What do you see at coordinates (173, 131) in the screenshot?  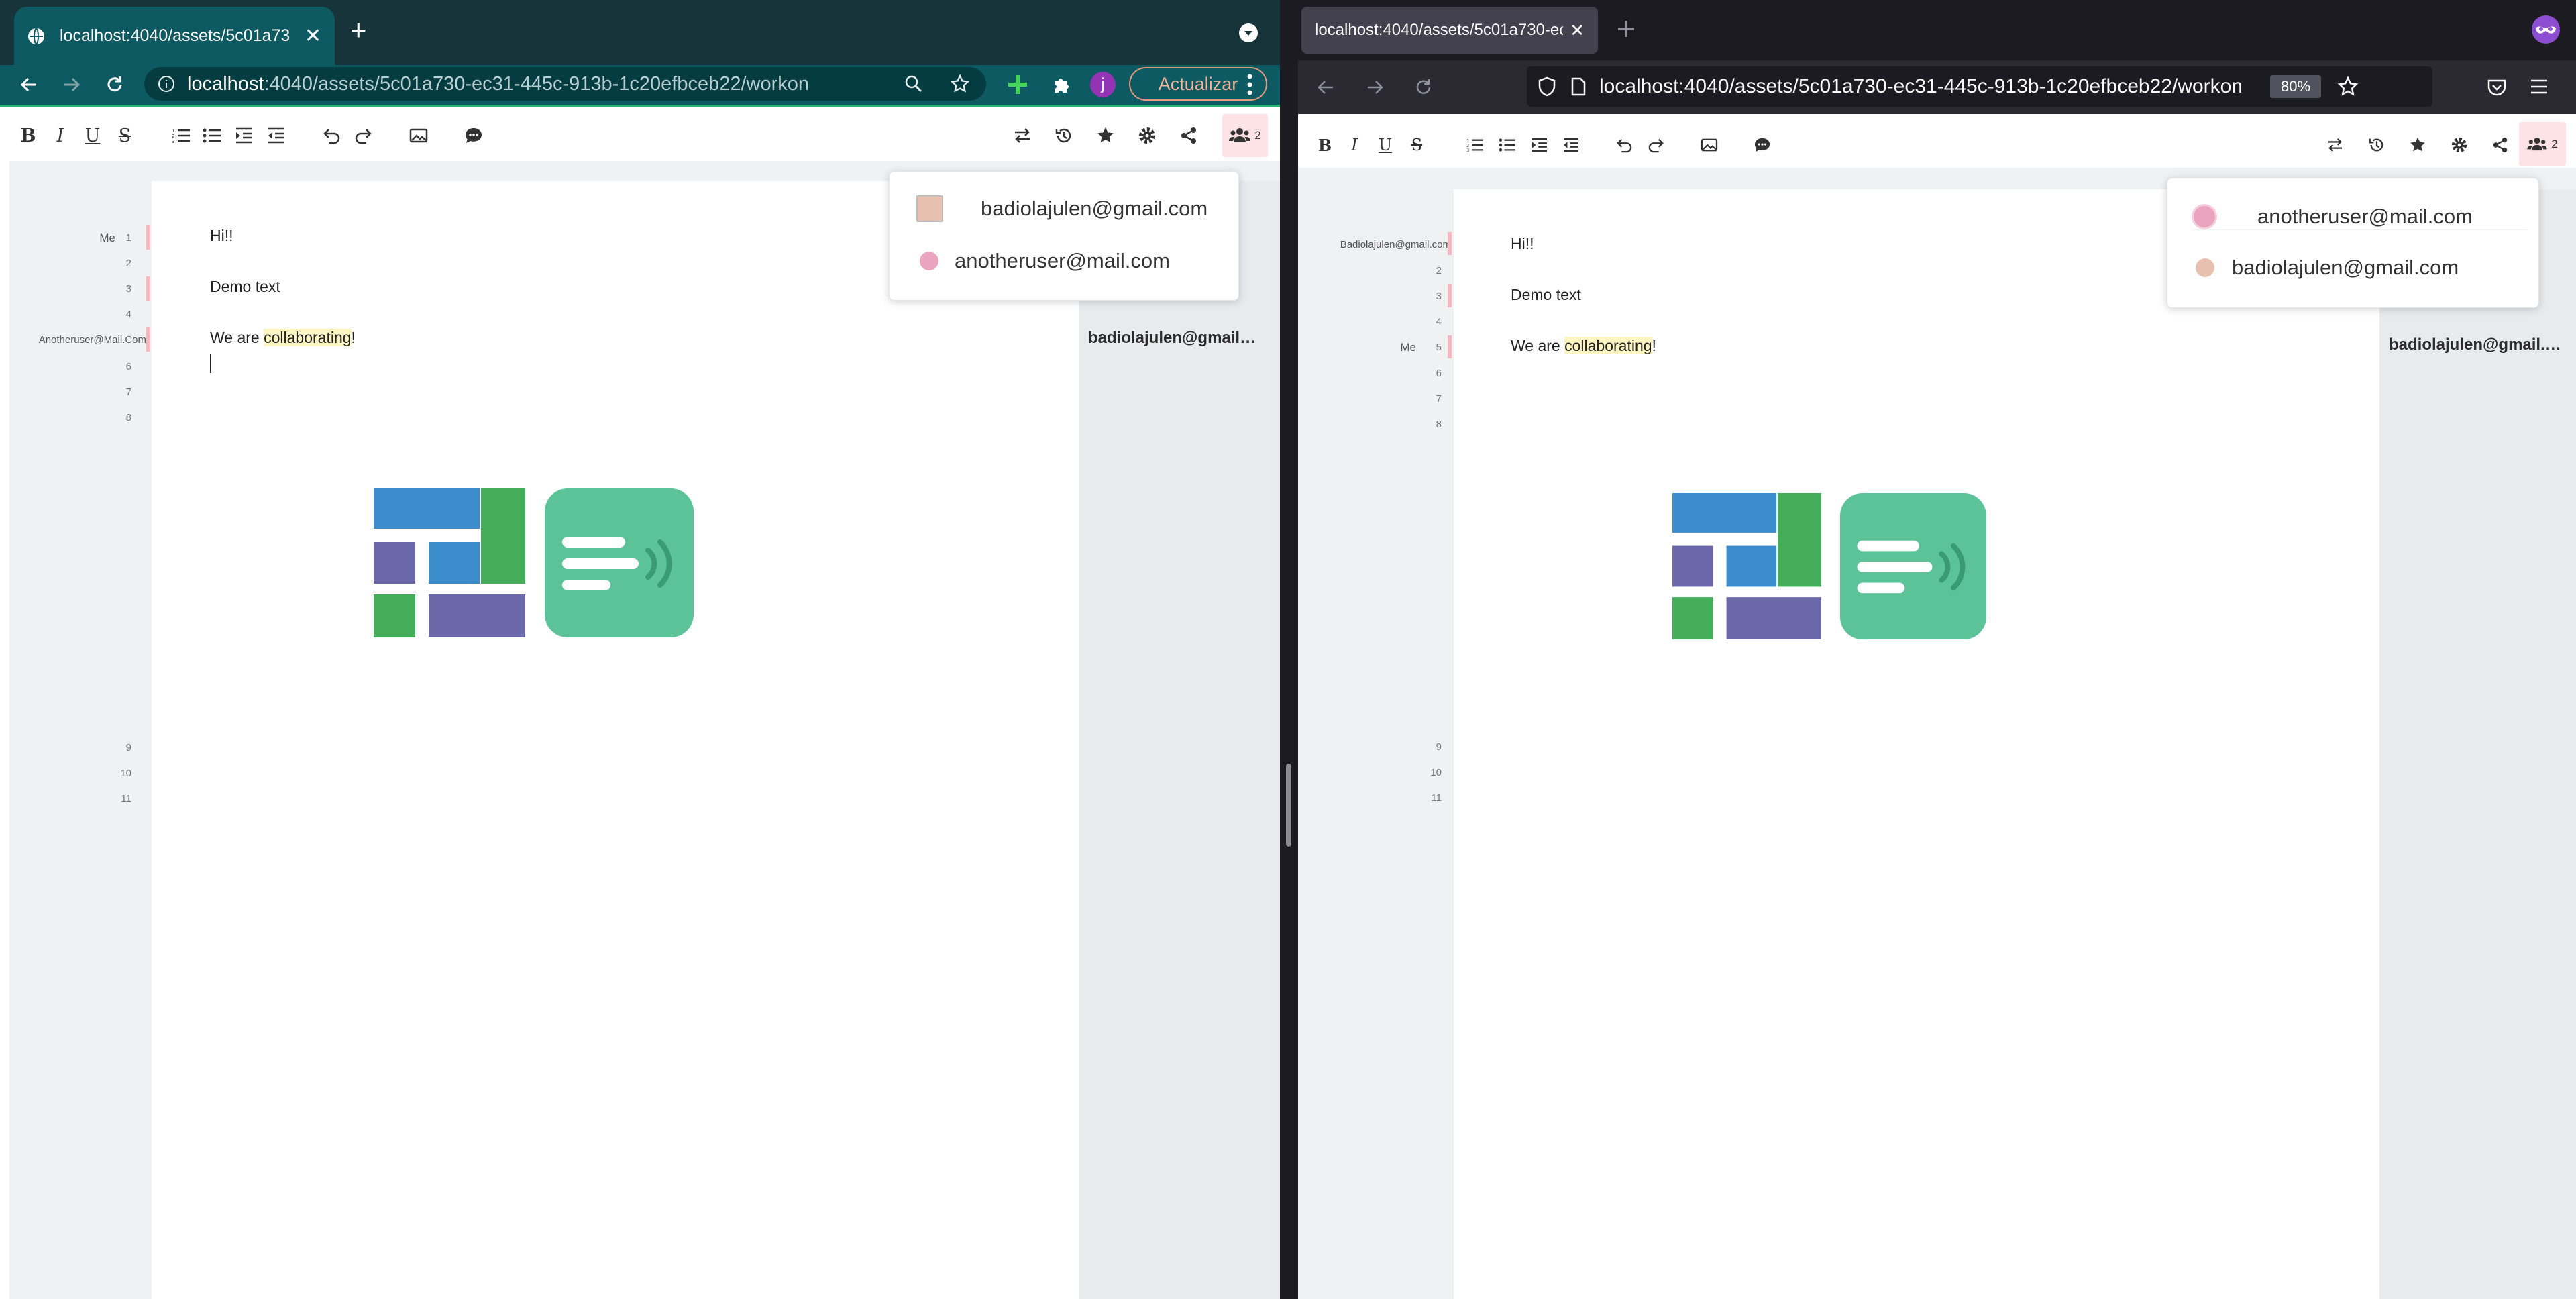 I see `svg-text: 1` at bounding box center [173, 131].